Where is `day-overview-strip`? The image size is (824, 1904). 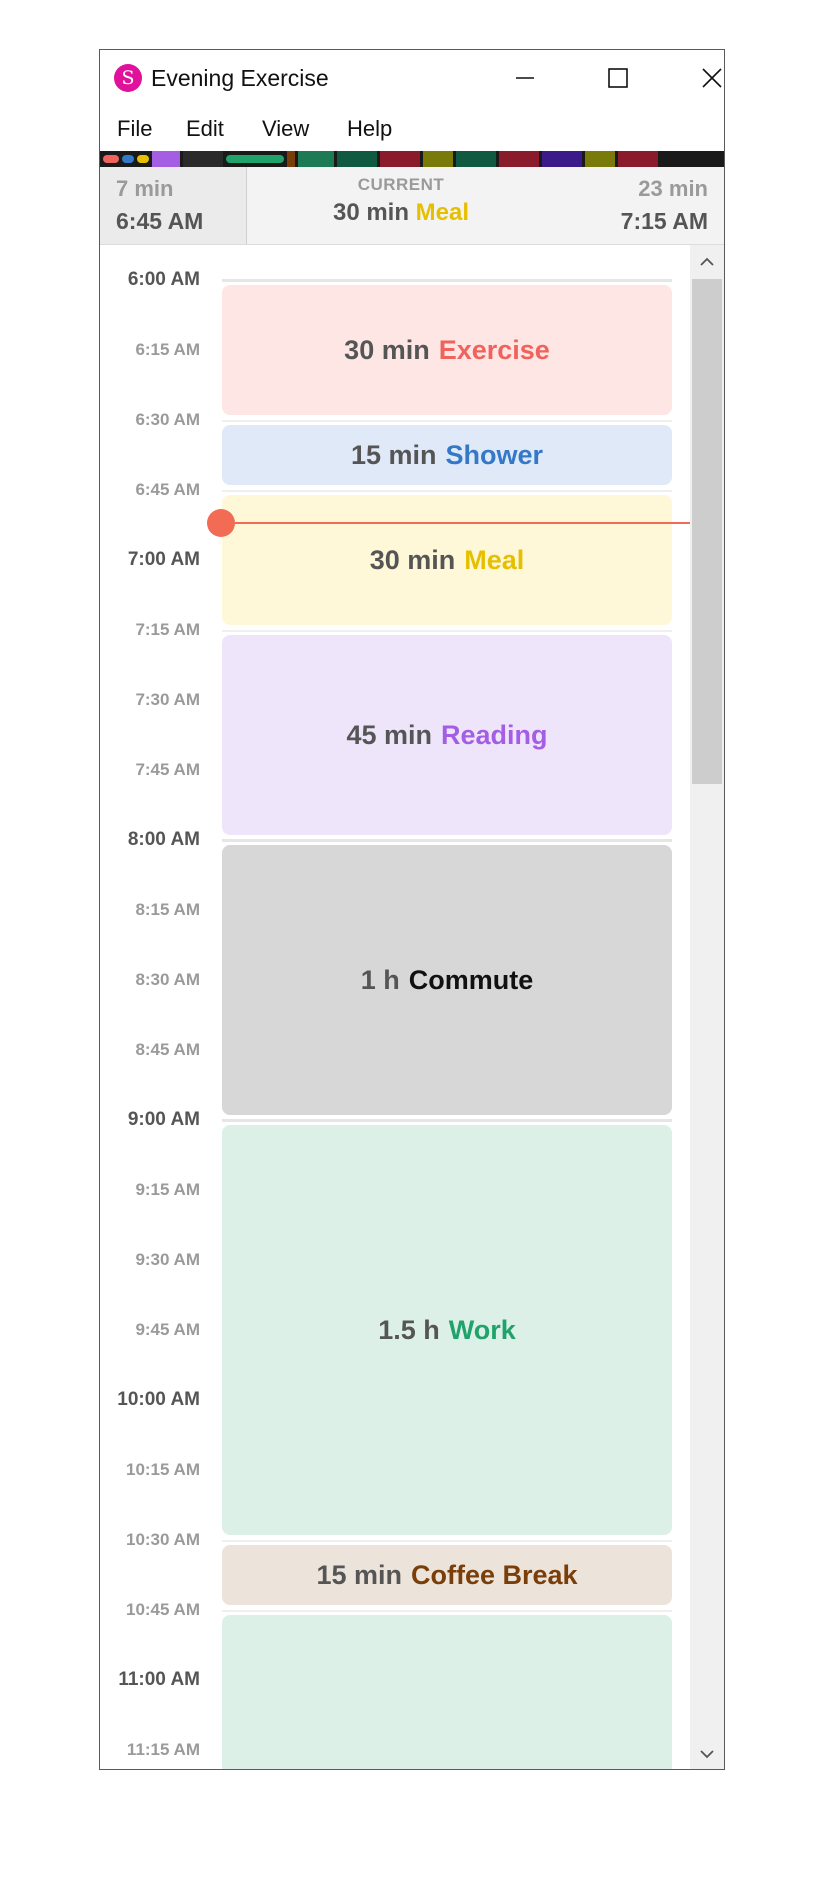 day-overview-strip is located at coordinates (412, 159).